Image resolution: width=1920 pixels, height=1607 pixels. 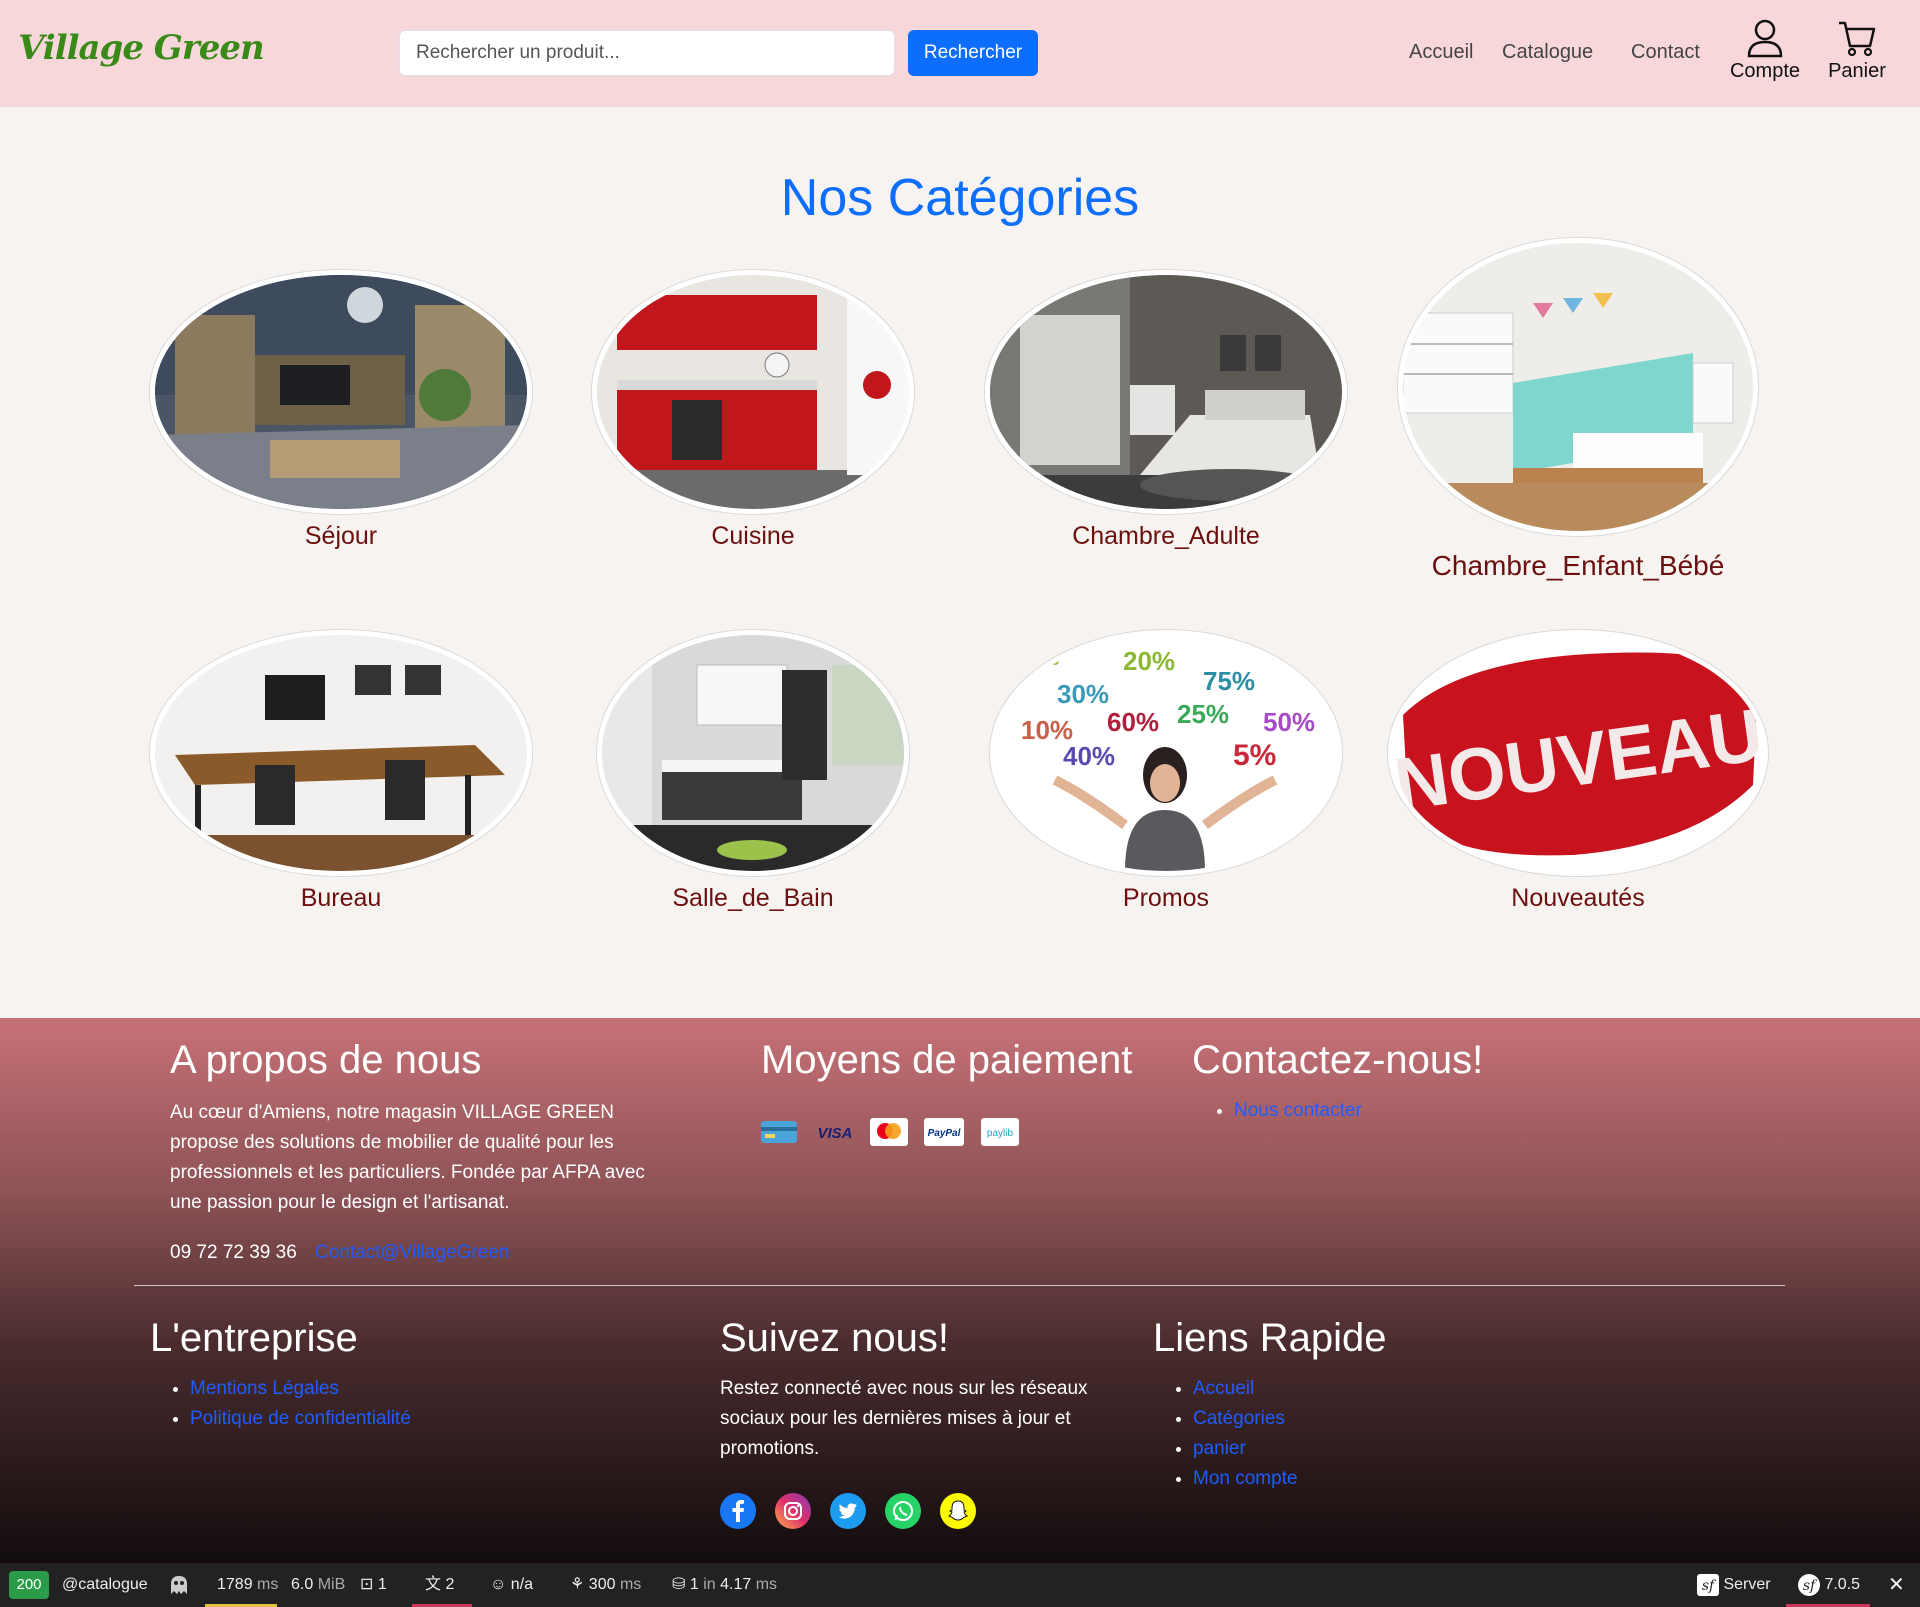 I want to click on status-badge: 200, so click(x=29, y=1585).